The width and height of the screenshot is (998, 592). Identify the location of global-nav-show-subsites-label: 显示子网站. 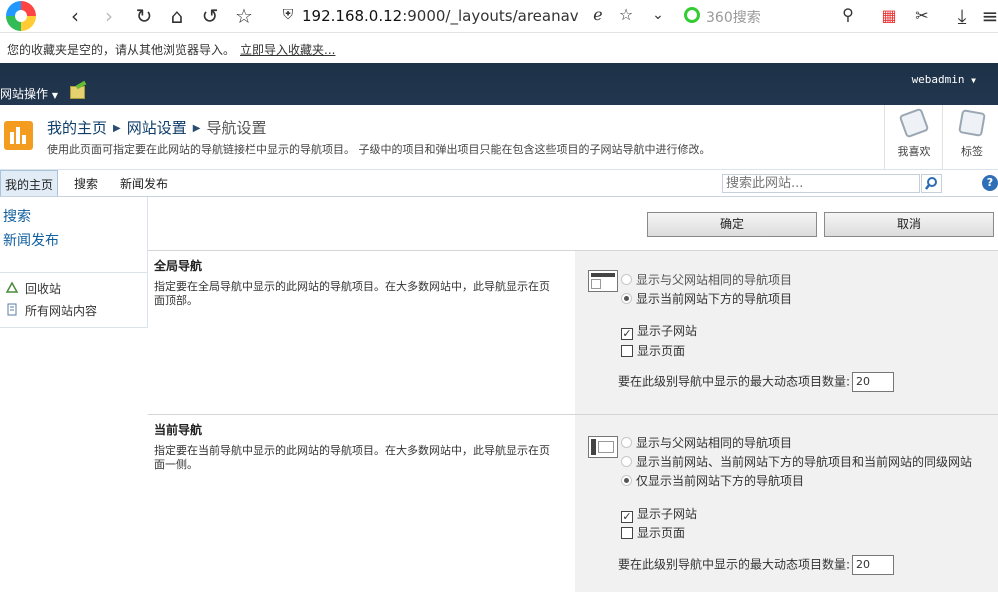
(667, 331).